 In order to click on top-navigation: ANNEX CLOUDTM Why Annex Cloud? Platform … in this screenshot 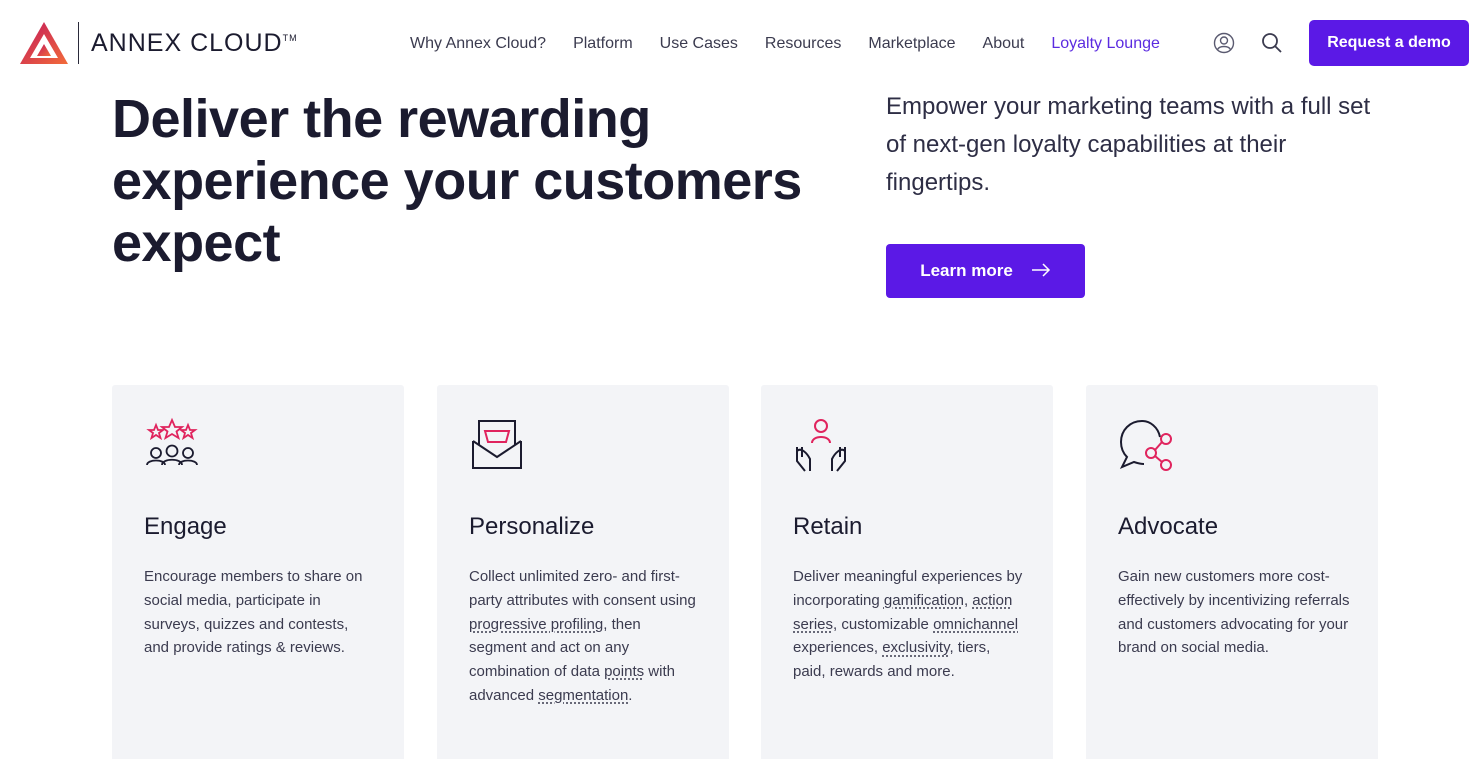, I will do `click(740, 44)`.